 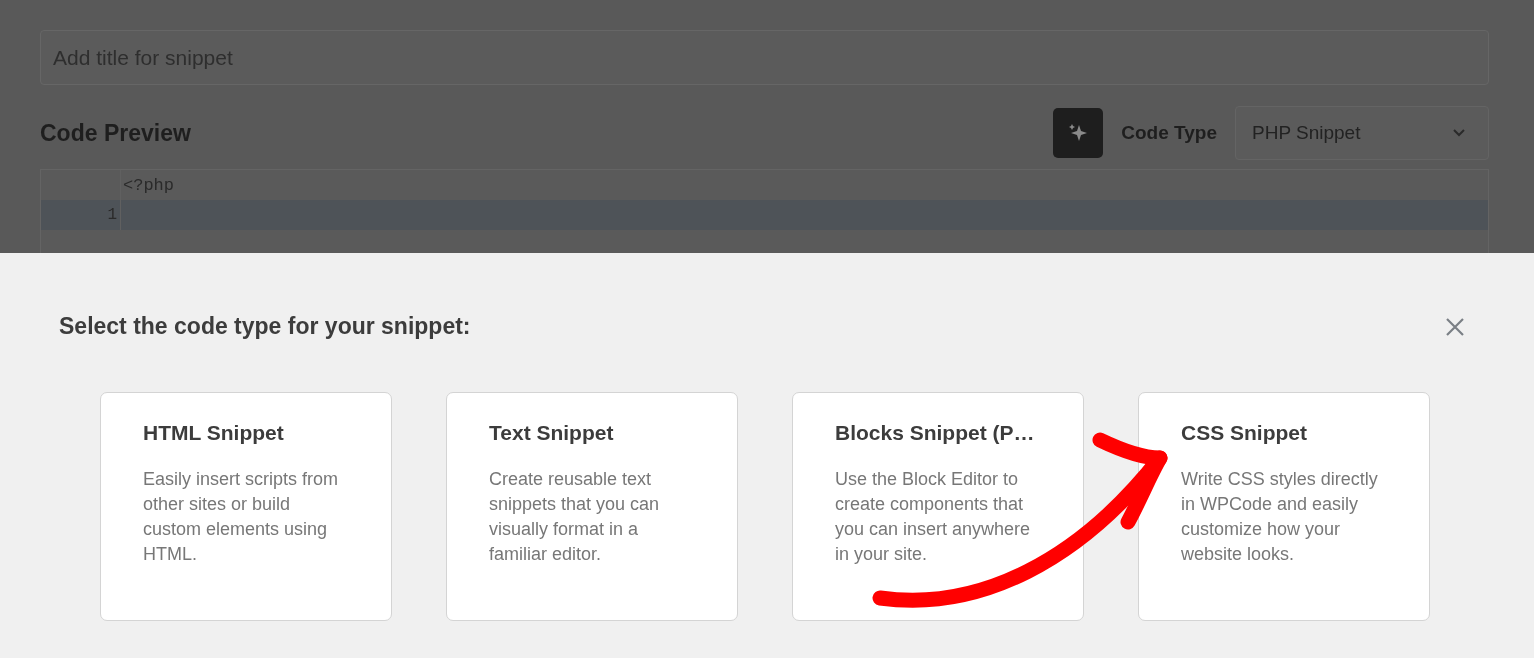 I want to click on card-description: Write CSS styles directly in WPCode and easily customize how your website looks., so click(x=1280, y=517).